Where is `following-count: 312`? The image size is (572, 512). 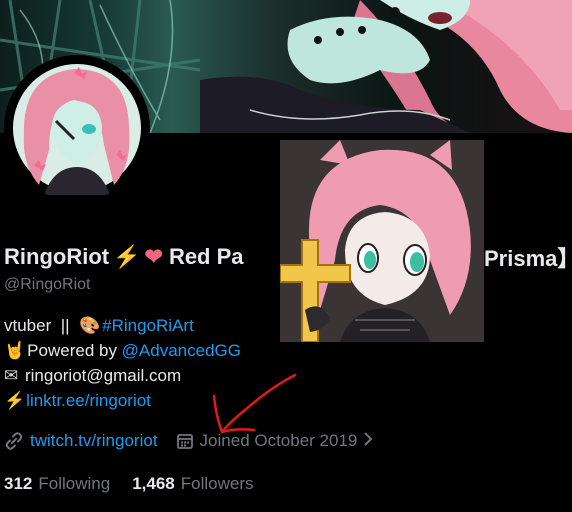
following-count: 312 is located at coordinates (18, 483).